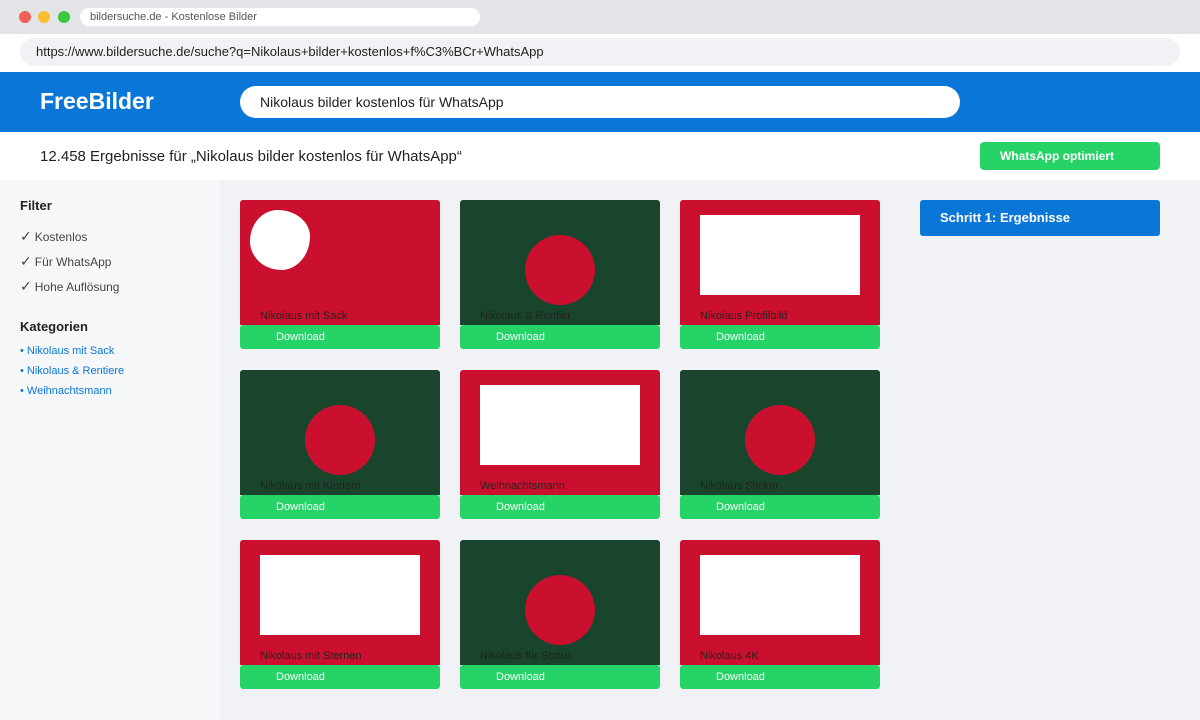 Image resolution: width=1200 pixels, height=720 pixels. I want to click on image-card: Nikolaus Profilbild Download, so click(780, 274).